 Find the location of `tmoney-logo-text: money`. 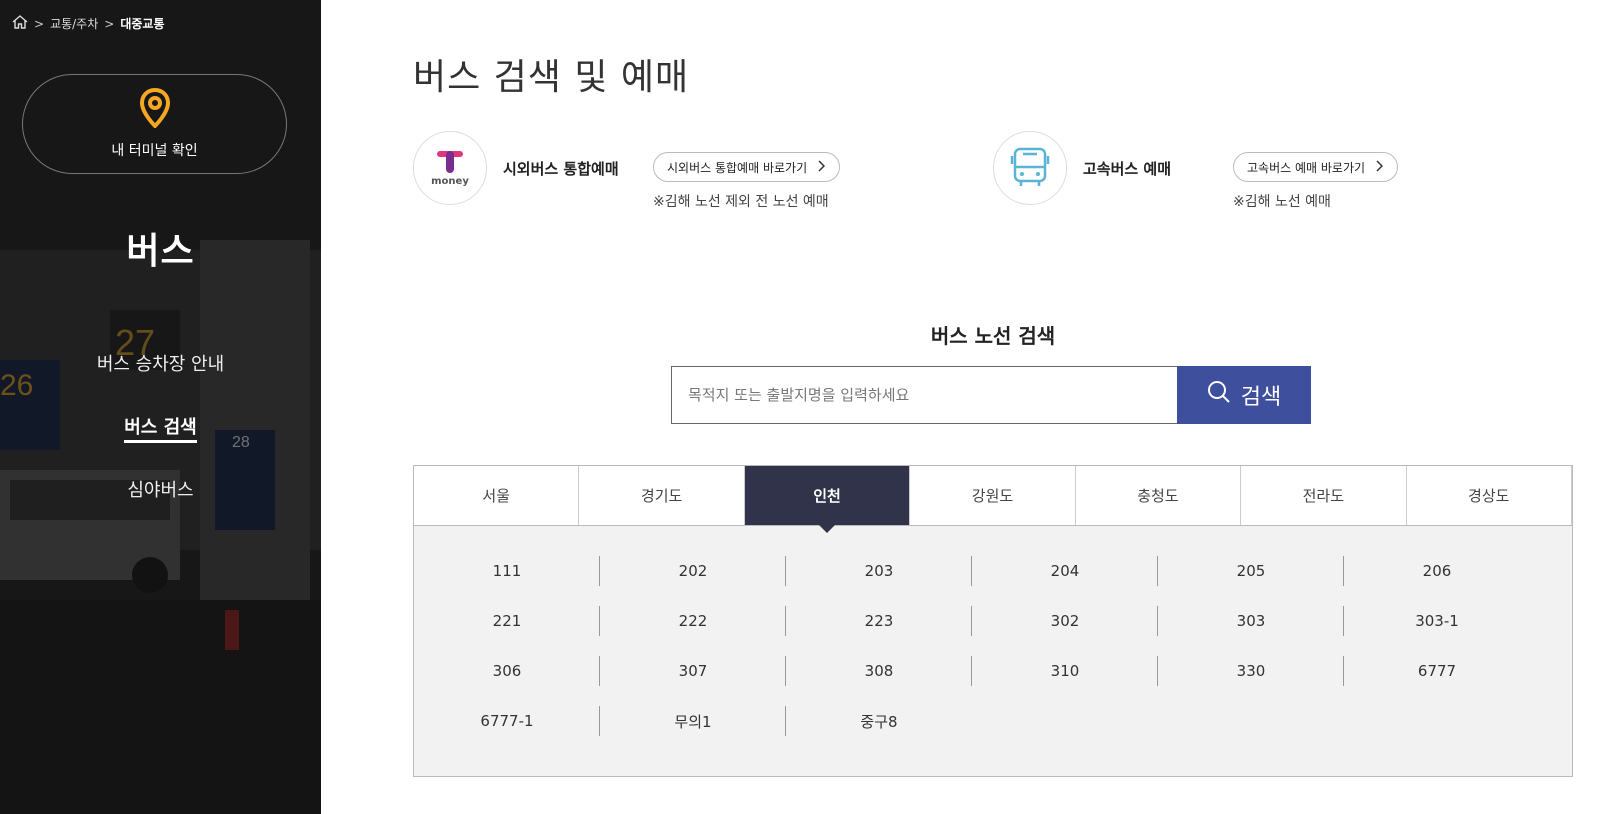

tmoney-logo-text: money is located at coordinates (450, 181).